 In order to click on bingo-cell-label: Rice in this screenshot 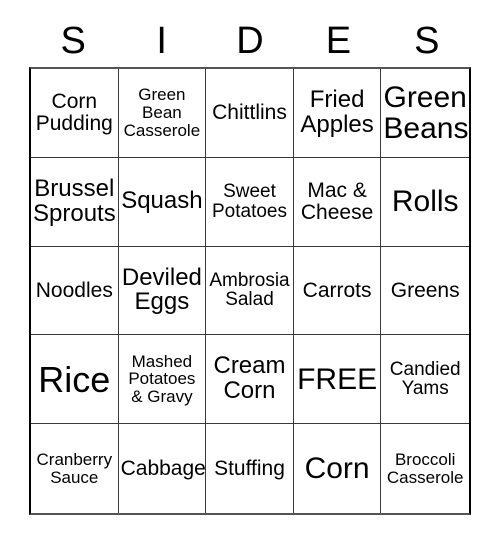, I will do `click(74, 379)`.